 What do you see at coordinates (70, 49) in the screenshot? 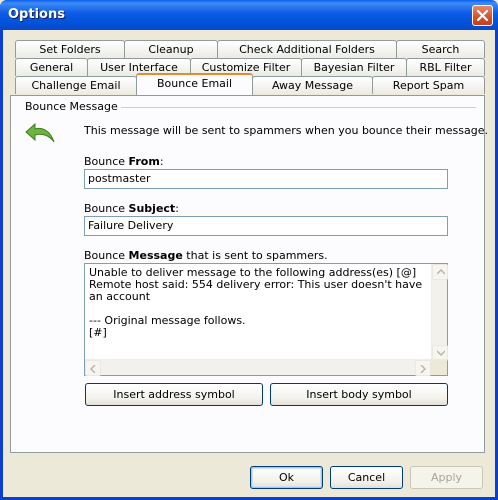
I see `tab-set-folders: Set Folders` at bounding box center [70, 49].